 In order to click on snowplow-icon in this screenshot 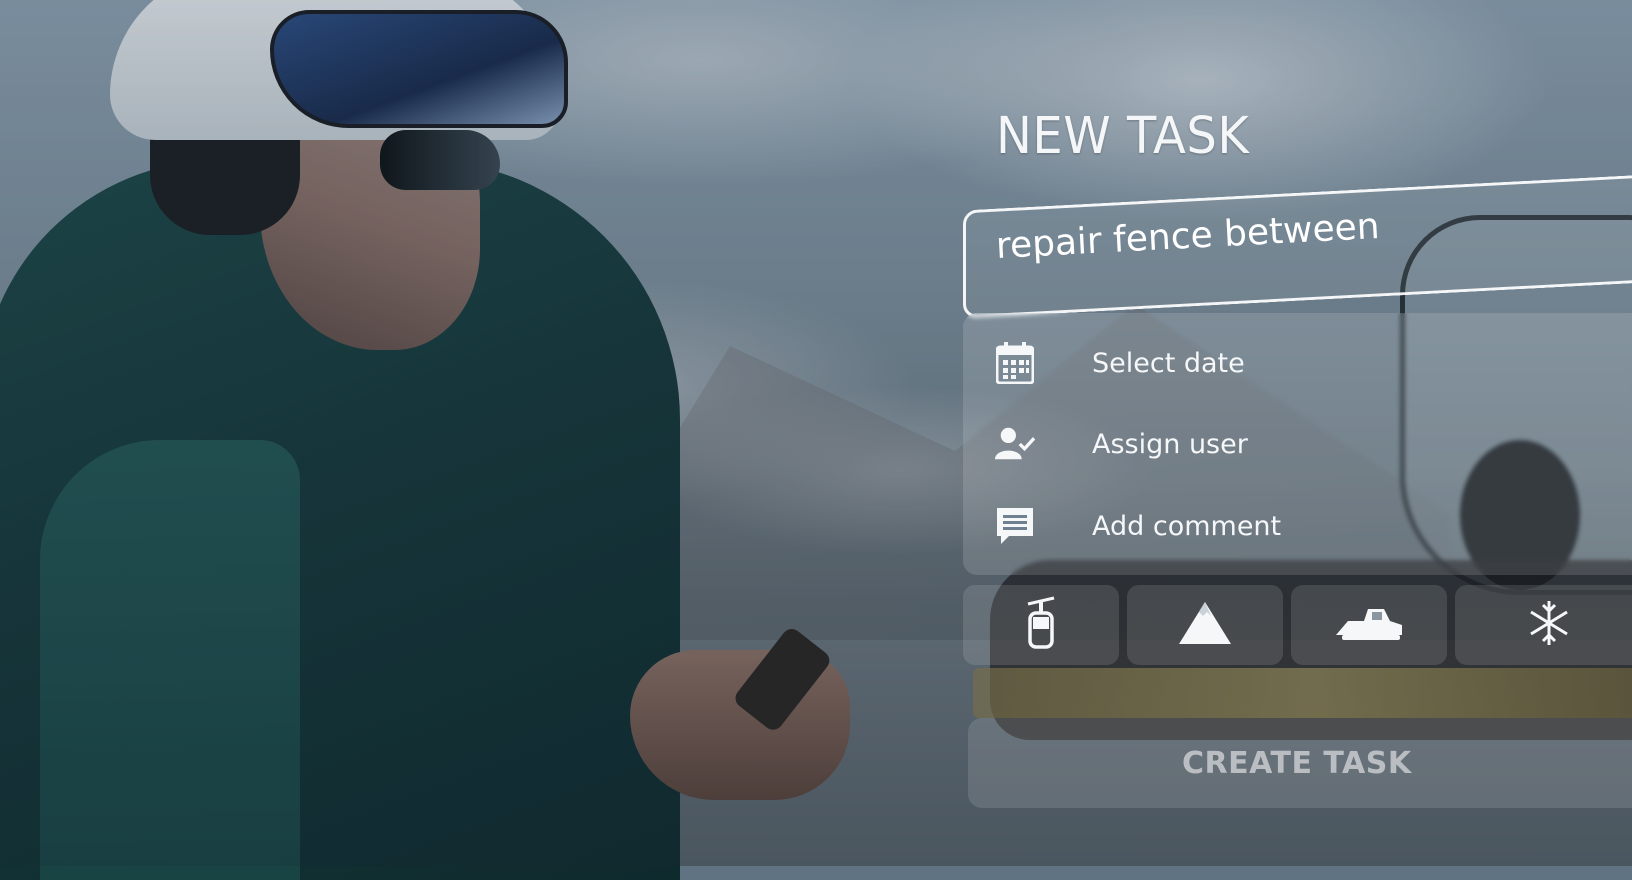, I will do `click(1369, 625)`.